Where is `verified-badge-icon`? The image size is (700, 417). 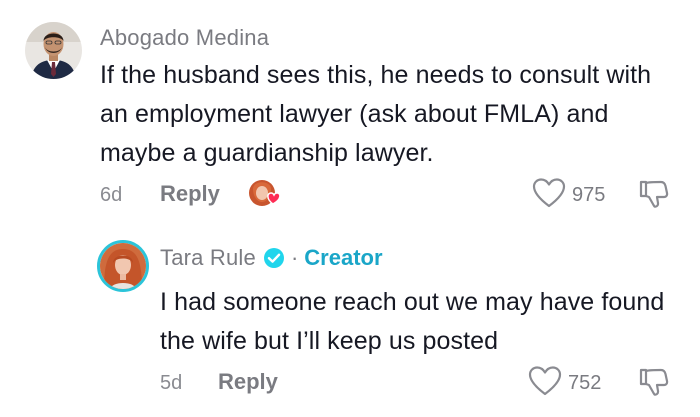
verified-badge-icon is located at coordinates (274, 258).